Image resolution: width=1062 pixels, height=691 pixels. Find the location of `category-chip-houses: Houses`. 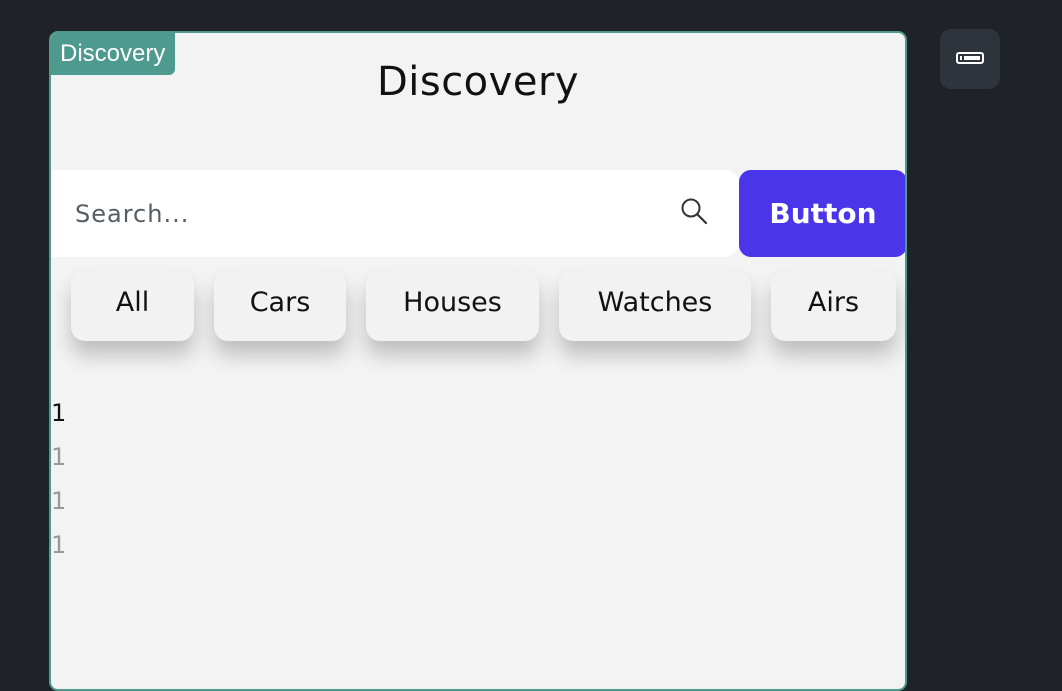

category-chip-houses: Houses is located at coordinates (452, 306).